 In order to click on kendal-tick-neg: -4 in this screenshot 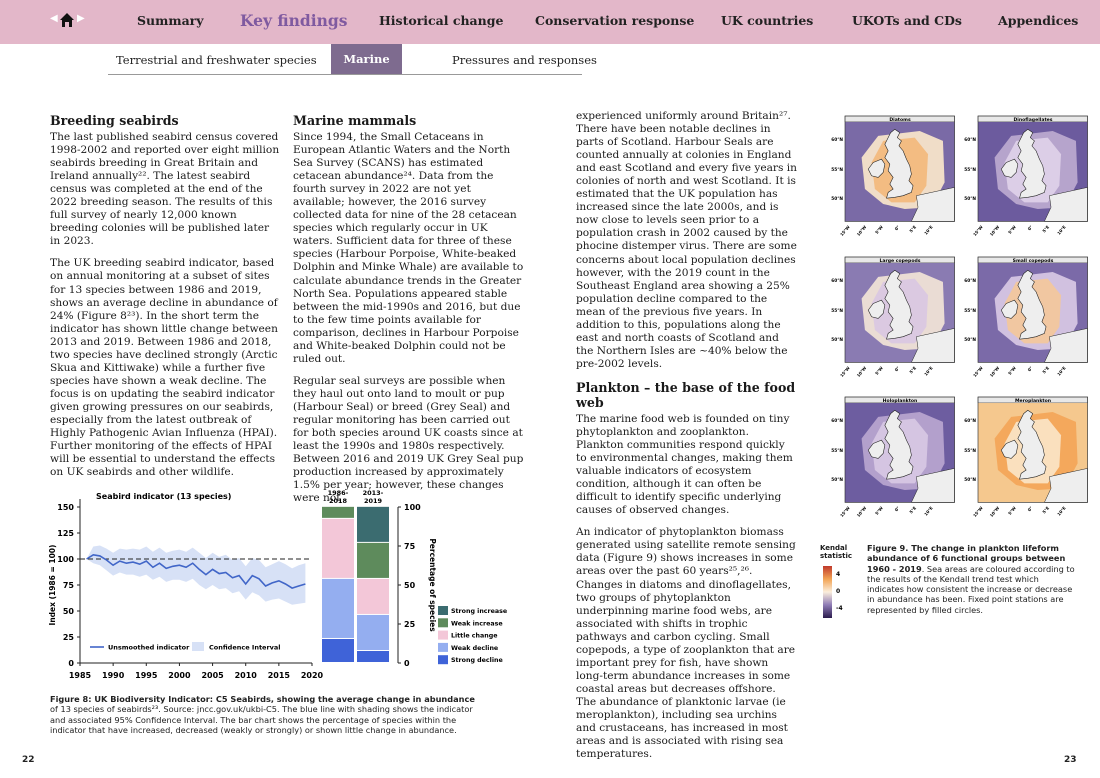, I will do `click(839, 608)`.